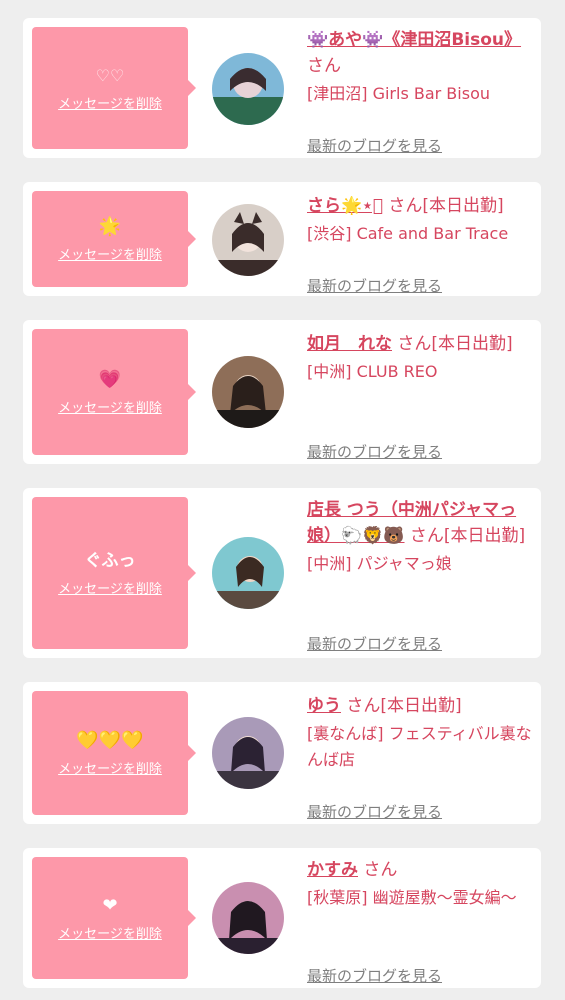  I want to click on message-text: ♡♡, so click(110, 75).